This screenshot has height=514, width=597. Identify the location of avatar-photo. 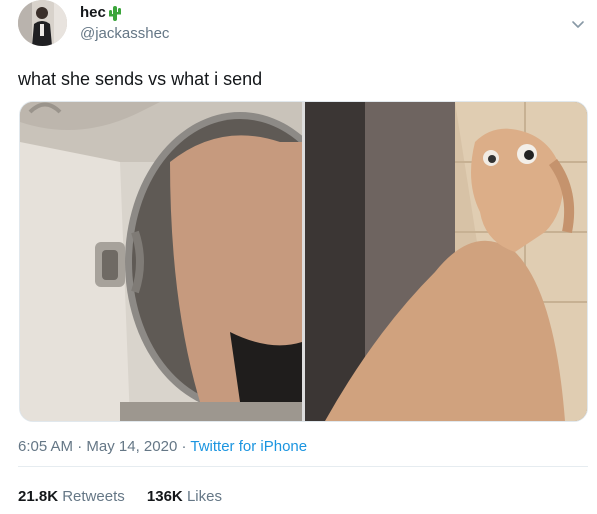
(42, 23).